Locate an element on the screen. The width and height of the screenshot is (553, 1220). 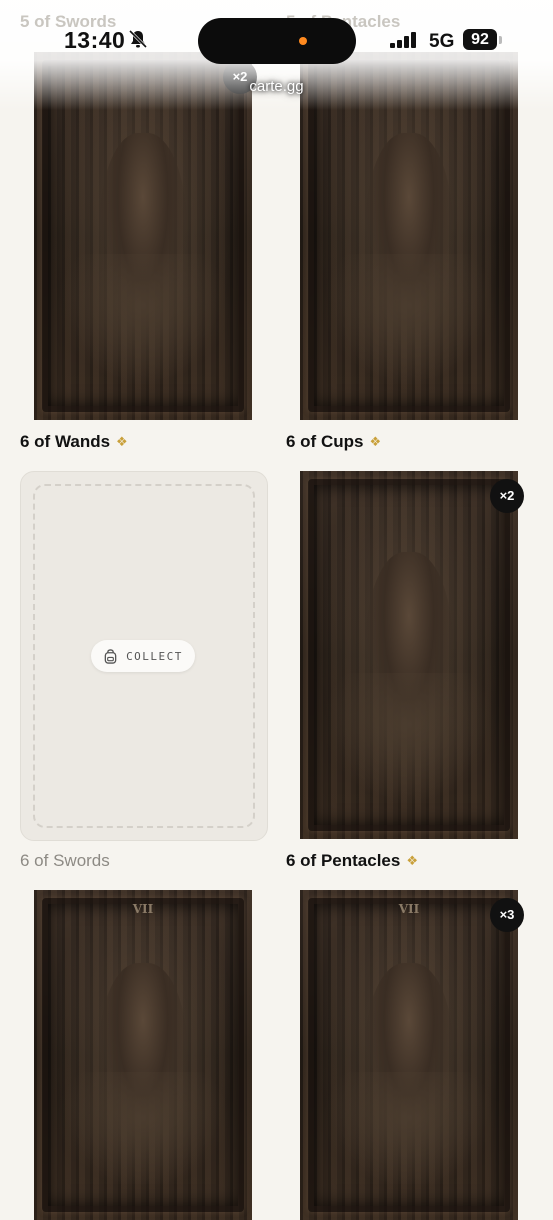
card-title-6-of-cups: 6 of Cups ❖ is located at coordinates (333, 442).